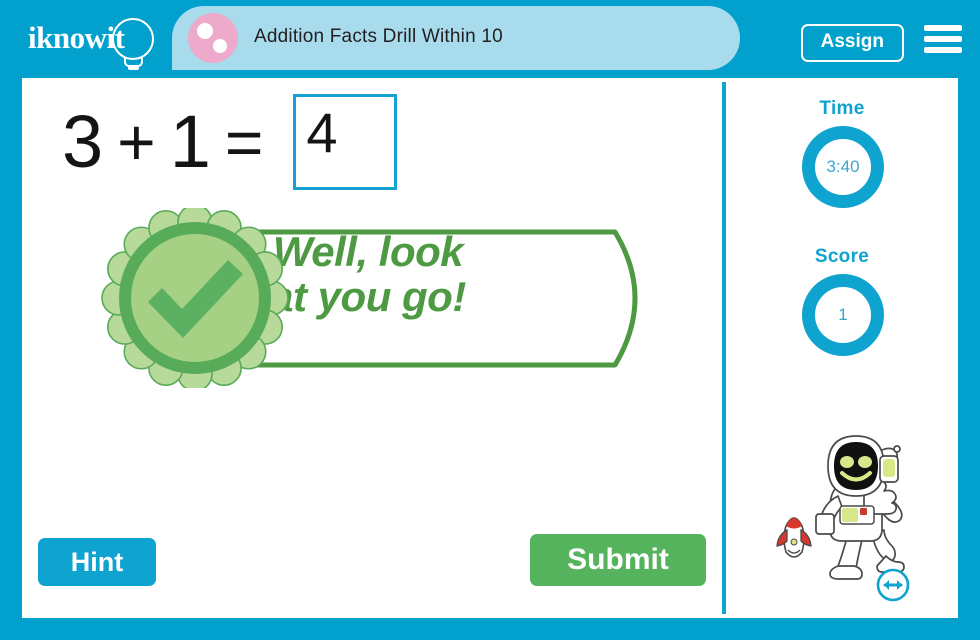 Image resolution: width=980 pixels, height=640 pixels. I want to click on operand-right: 1, so click(190, 141).